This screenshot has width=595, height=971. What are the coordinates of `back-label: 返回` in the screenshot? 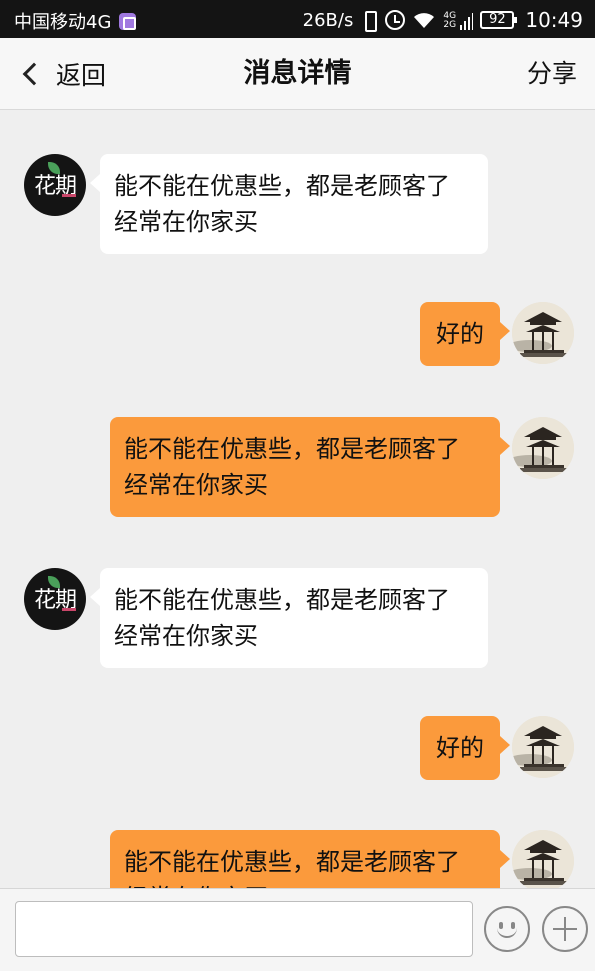 It's located at (81, 75).